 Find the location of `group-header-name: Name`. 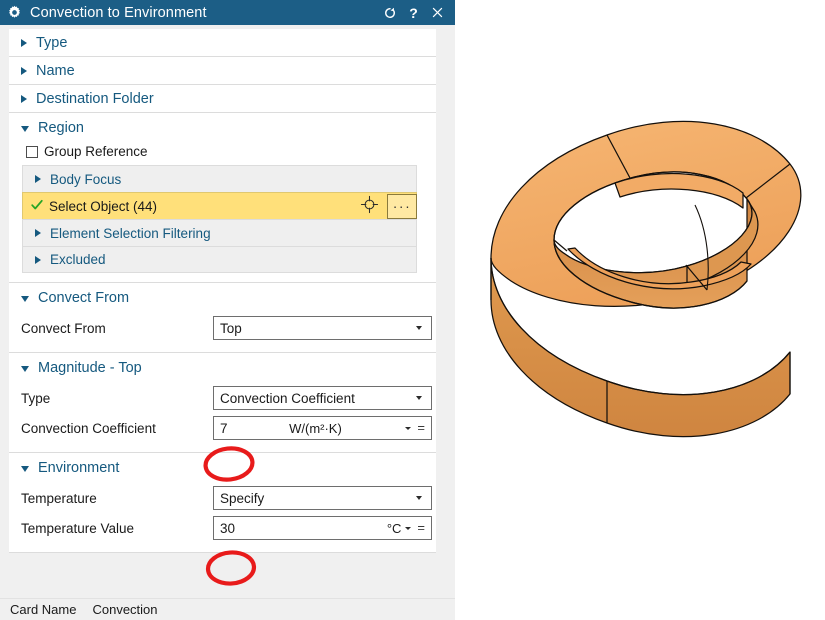

group-header-name: Name is located at coordinates (222, 71).